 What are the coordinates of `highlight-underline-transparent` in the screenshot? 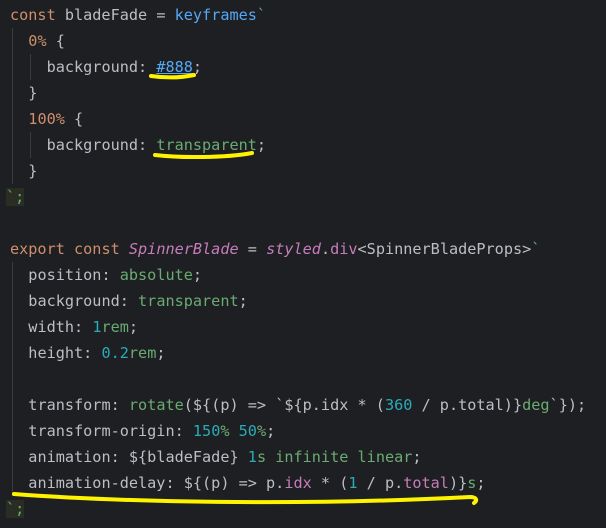 It's located at (203, 155).